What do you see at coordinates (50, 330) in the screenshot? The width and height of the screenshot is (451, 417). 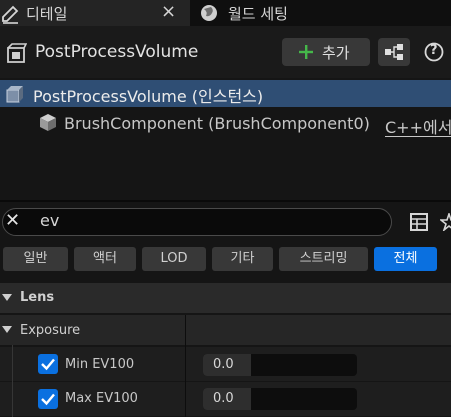 I see `category-exposure-label: Exposure` at bounding box center [50, 330].